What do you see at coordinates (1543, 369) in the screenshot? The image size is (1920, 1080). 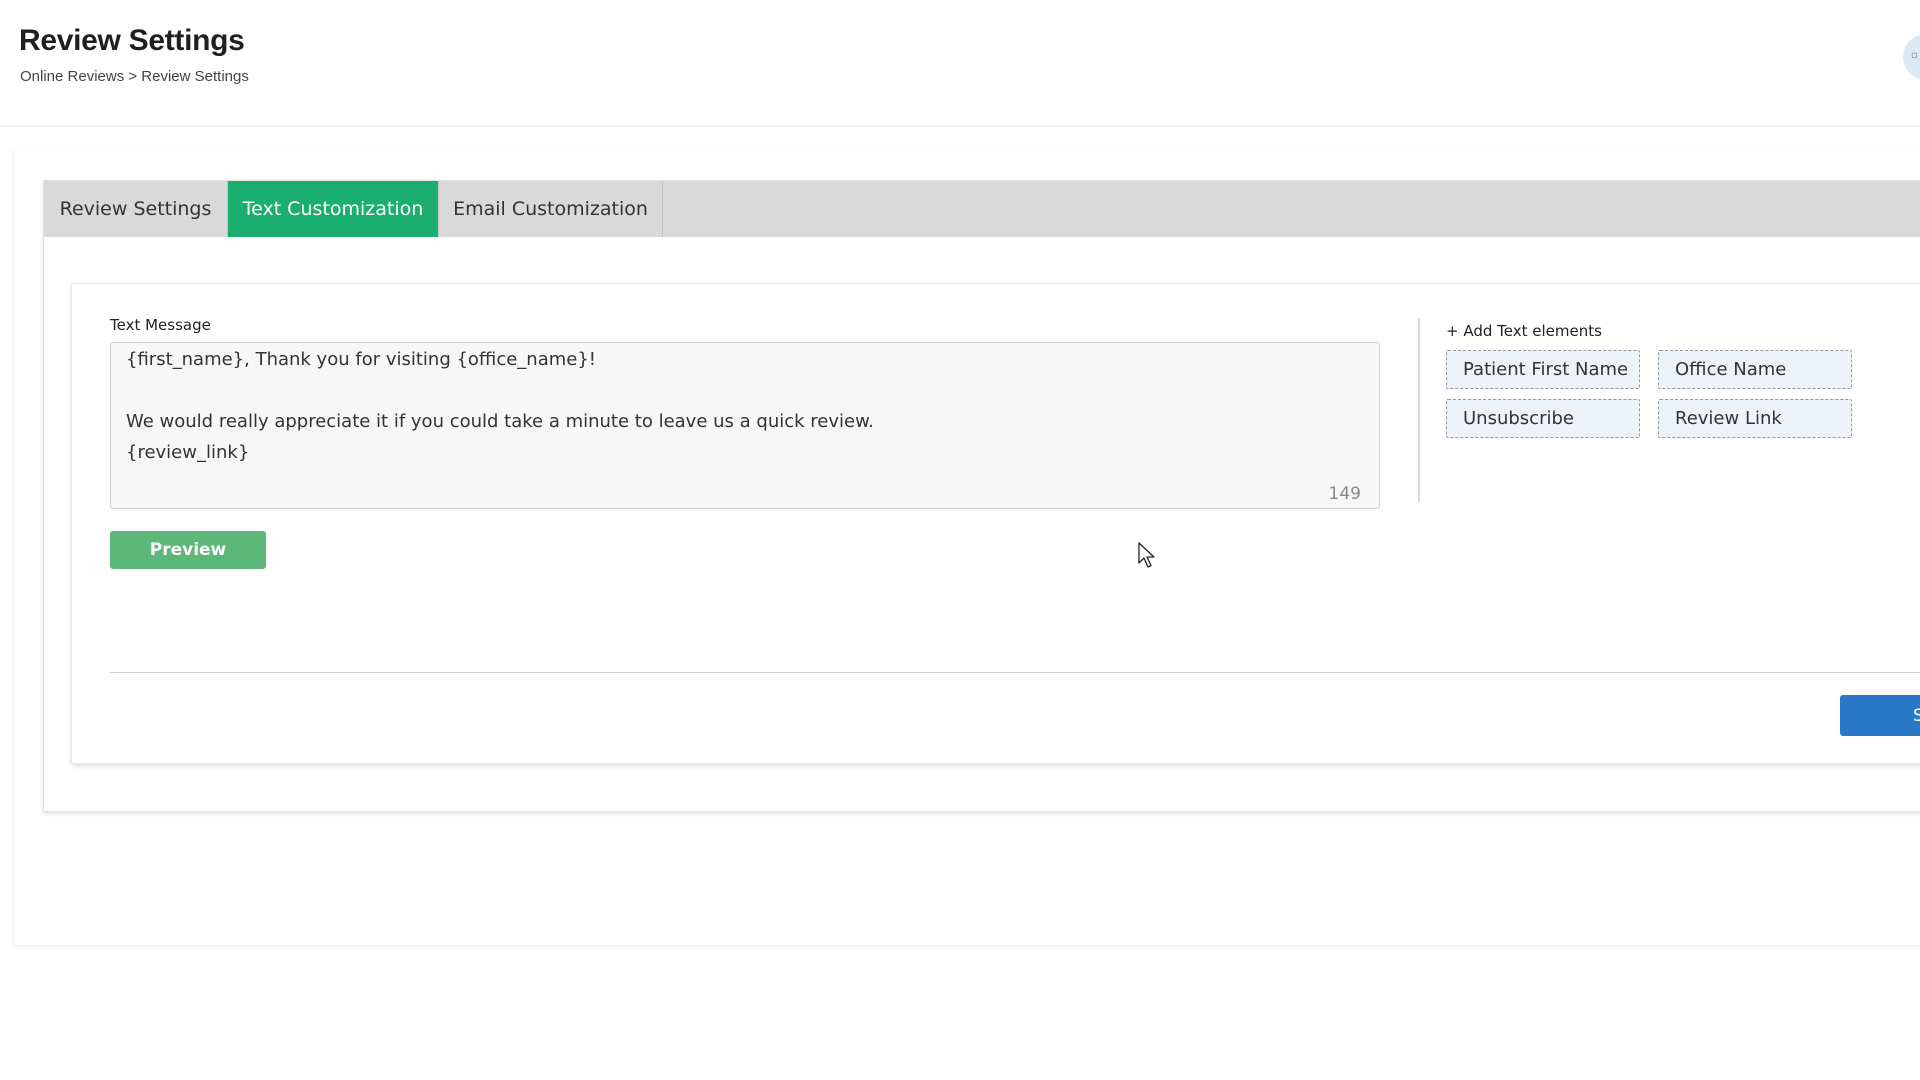 I see `chip-patient-first-name: Patient First Name` at bounding box center [1543, 369].